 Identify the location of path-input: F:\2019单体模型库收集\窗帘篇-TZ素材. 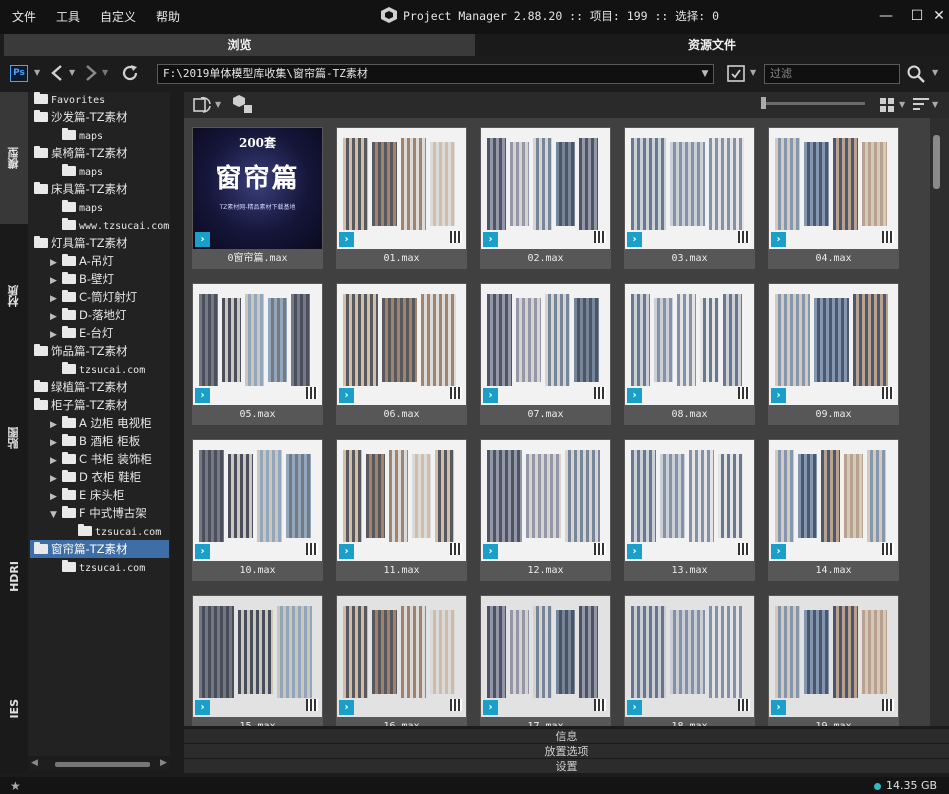
(435, 74).